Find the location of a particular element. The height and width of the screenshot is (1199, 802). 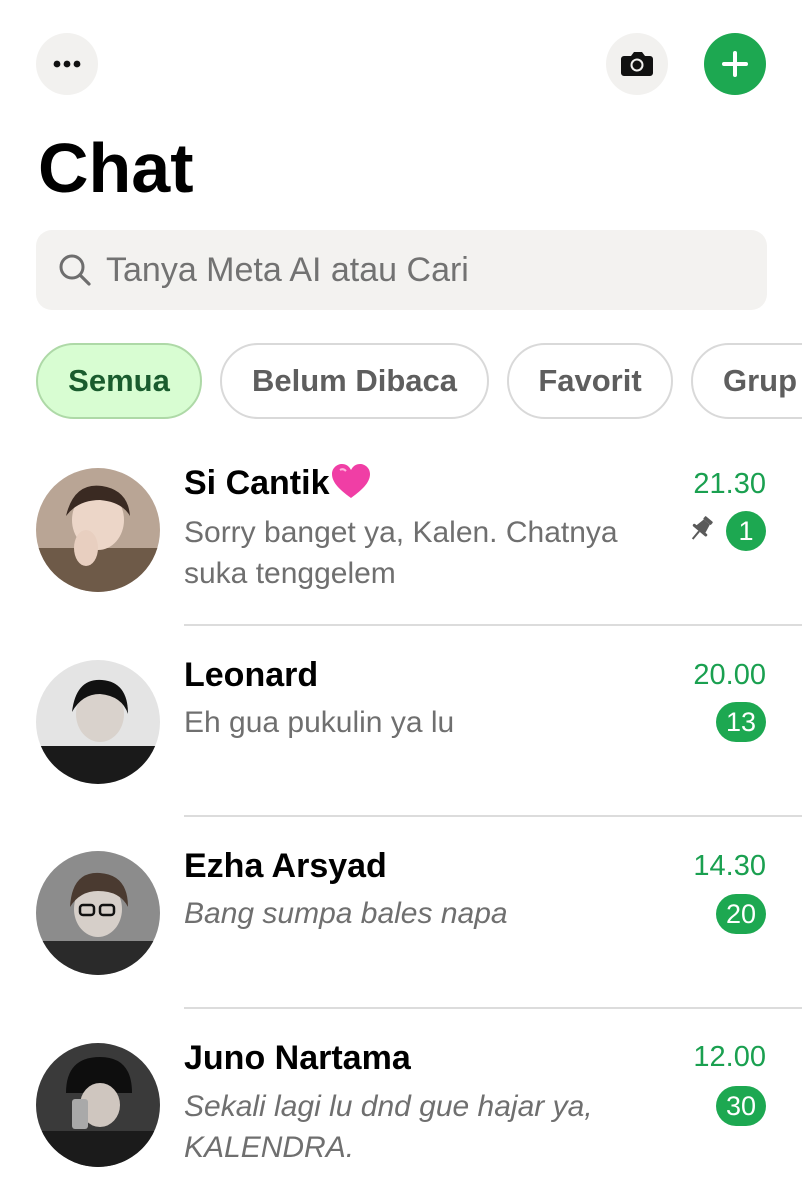

ellipsis-icon is located at coordinates (67, 64).